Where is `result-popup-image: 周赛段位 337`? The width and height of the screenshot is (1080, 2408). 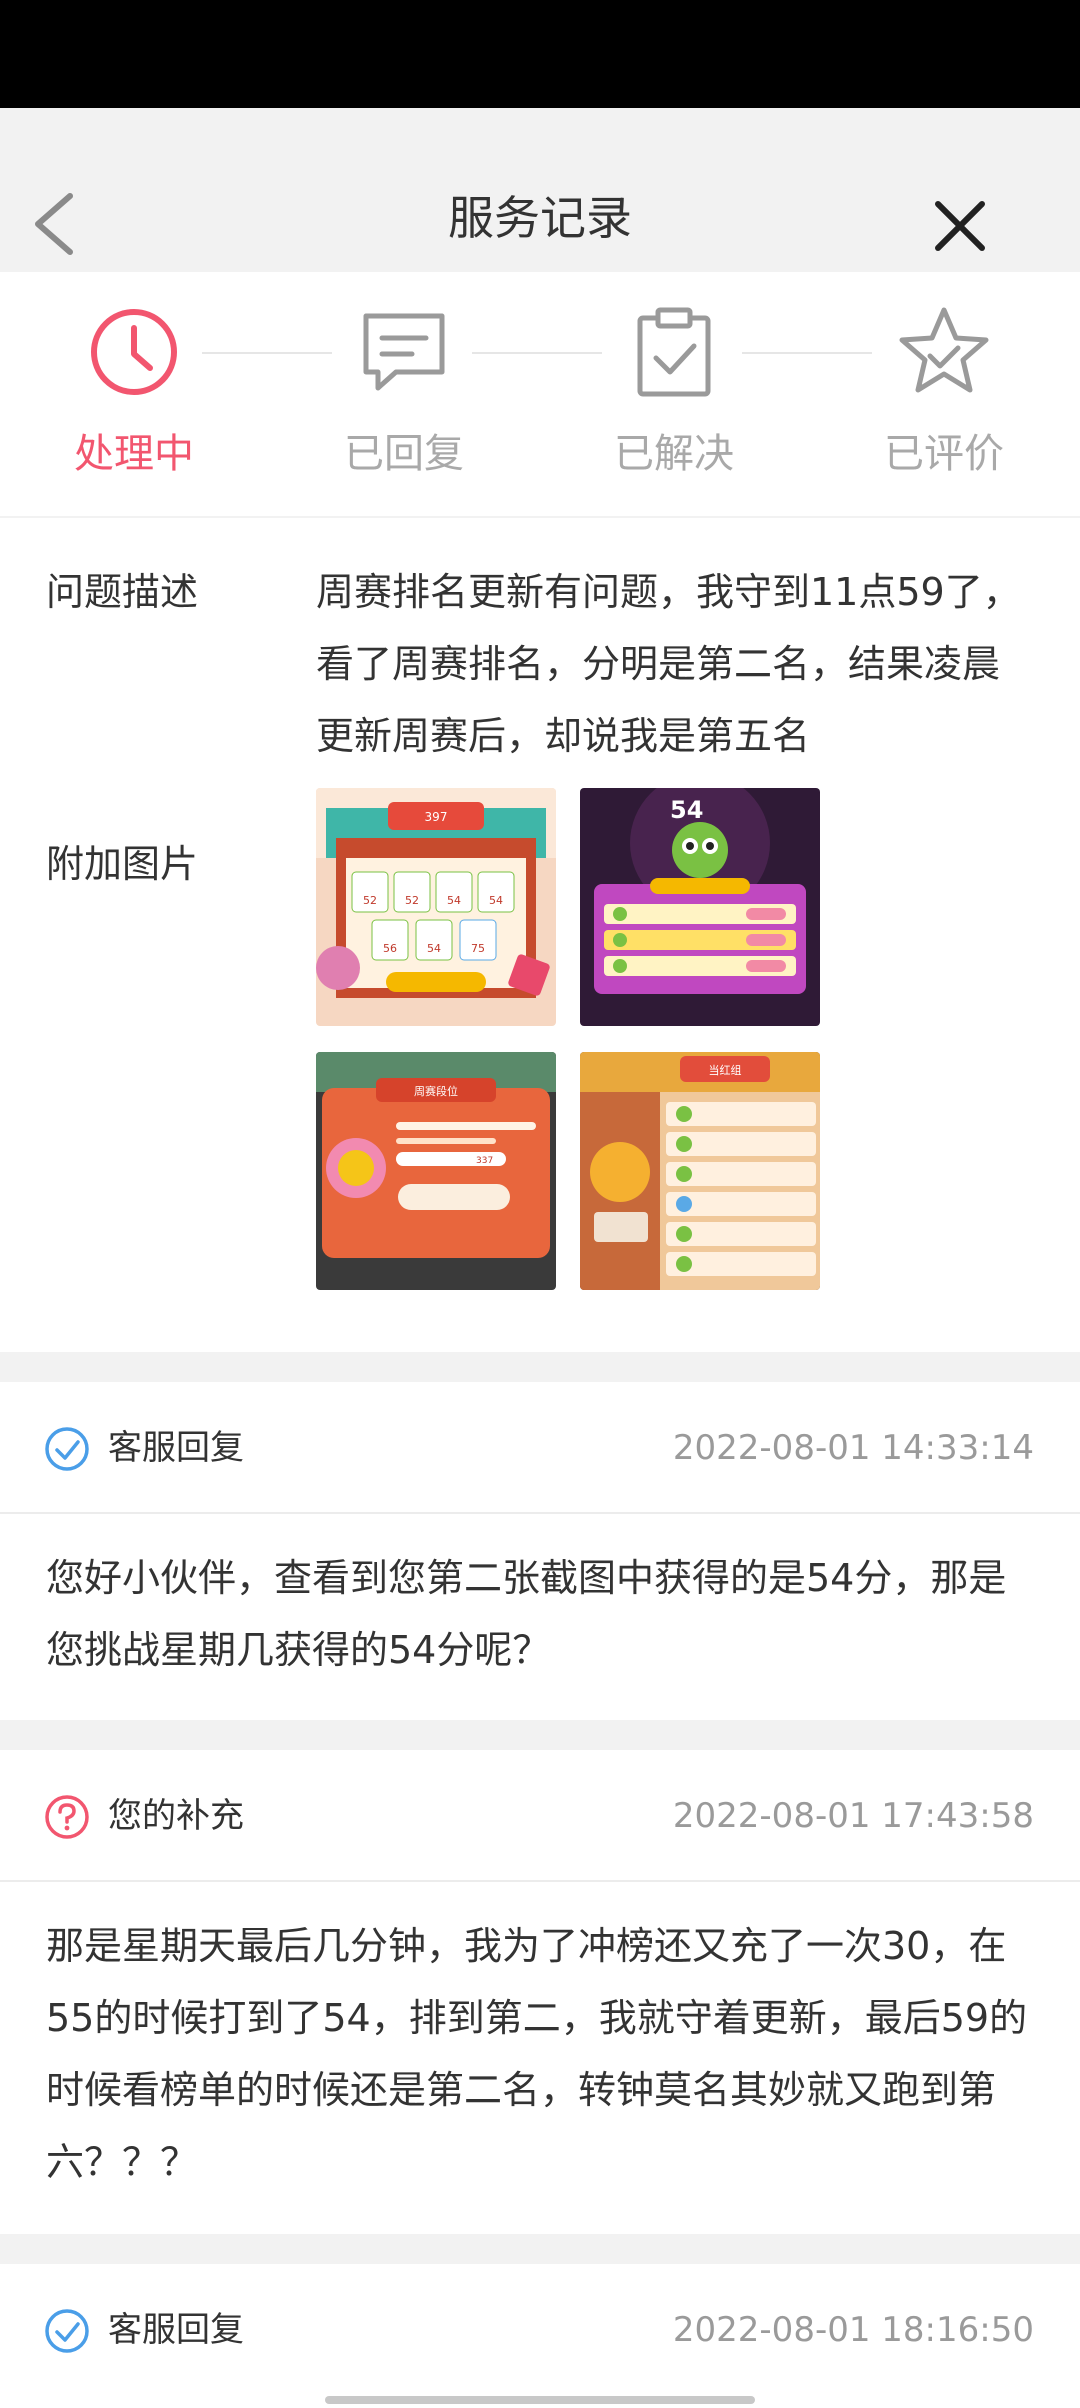 result-popup-image: 周赛段位 337 is located at coordinates (436, 1171).